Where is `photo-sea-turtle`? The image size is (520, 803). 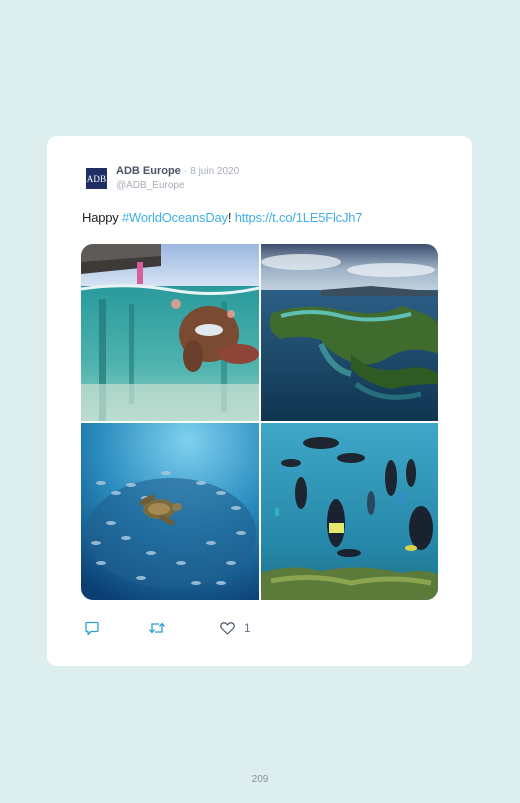
photo-sea-turtle is located at coordinates (170, 511).